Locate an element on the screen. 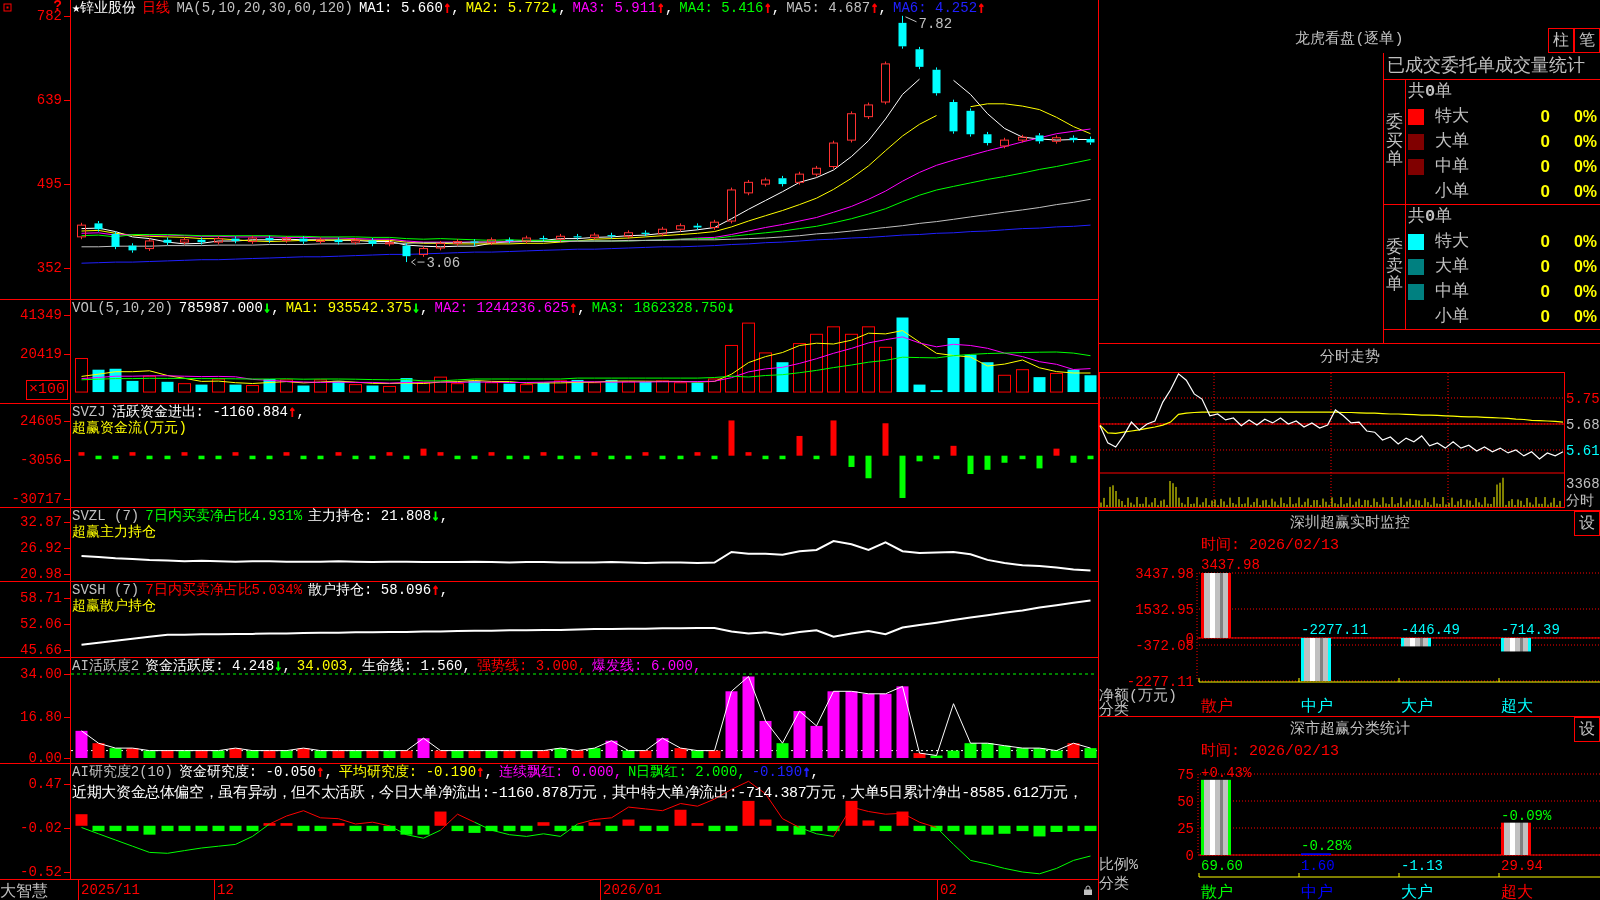 The height and width of the screenshot is (900, 1600). axis-label: 25 is located at coordinates (1185, 829).